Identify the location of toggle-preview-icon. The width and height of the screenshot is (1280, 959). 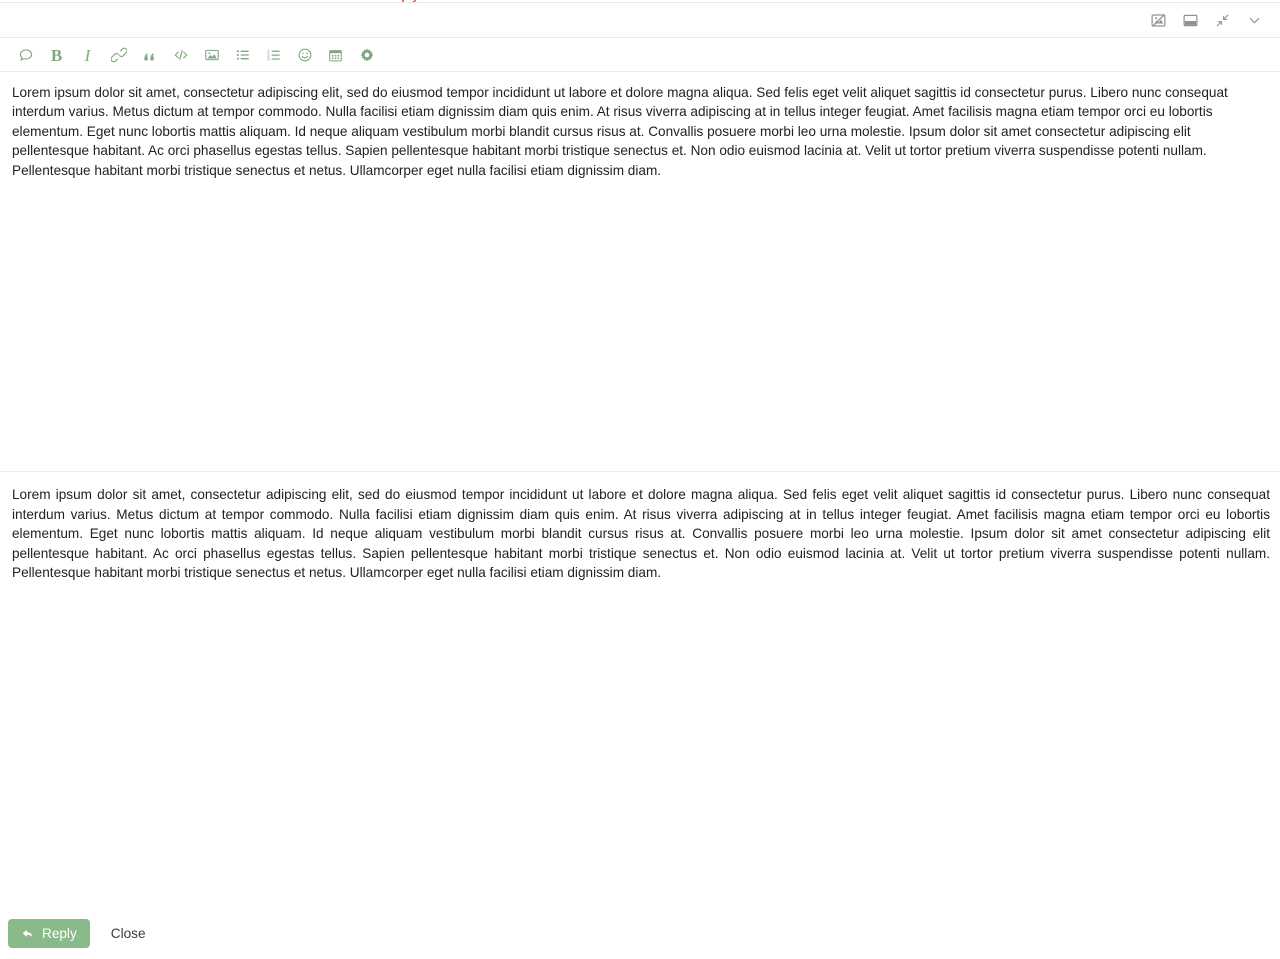
(1158, 20).